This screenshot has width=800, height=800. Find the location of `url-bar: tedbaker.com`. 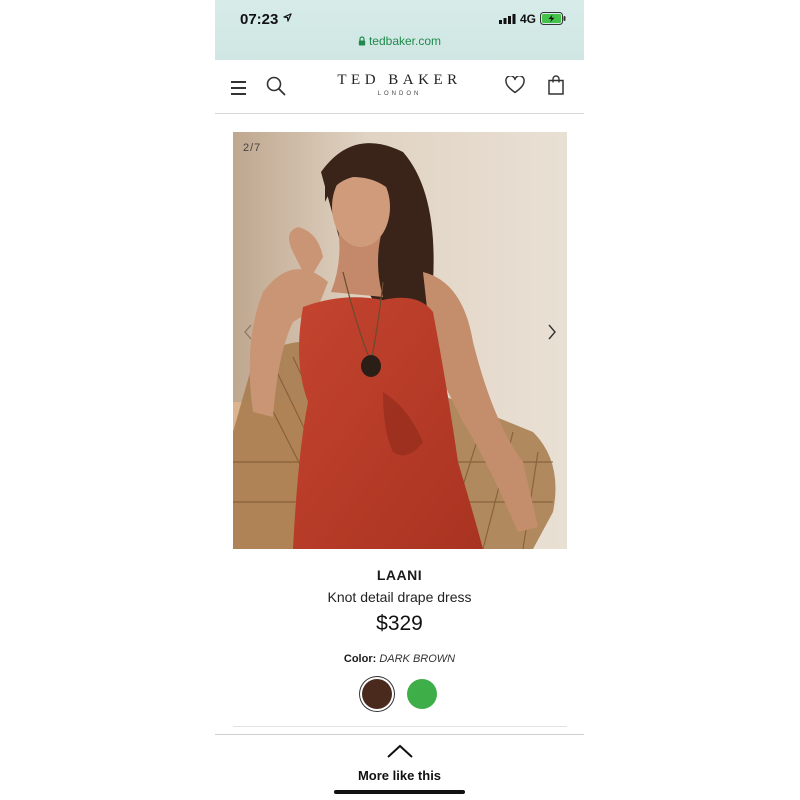

url-bar: tedbaker.com is located at coordinates (399, 41).